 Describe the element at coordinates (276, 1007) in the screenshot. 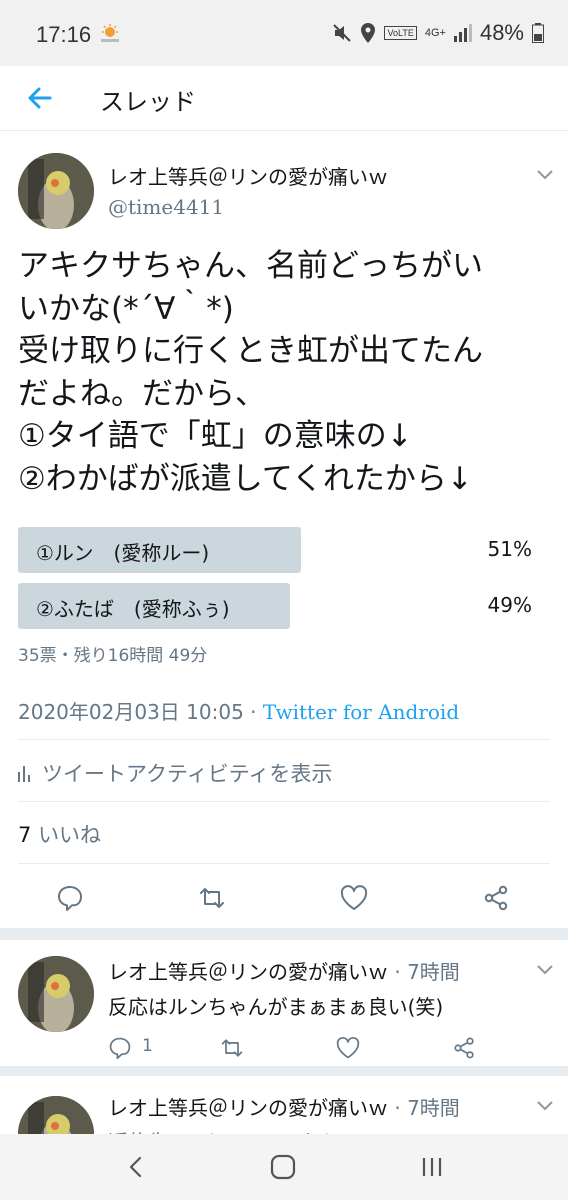

I see `reply-text: 反応はルンちゃんがまぁまぁ良い(笑)` at that location.